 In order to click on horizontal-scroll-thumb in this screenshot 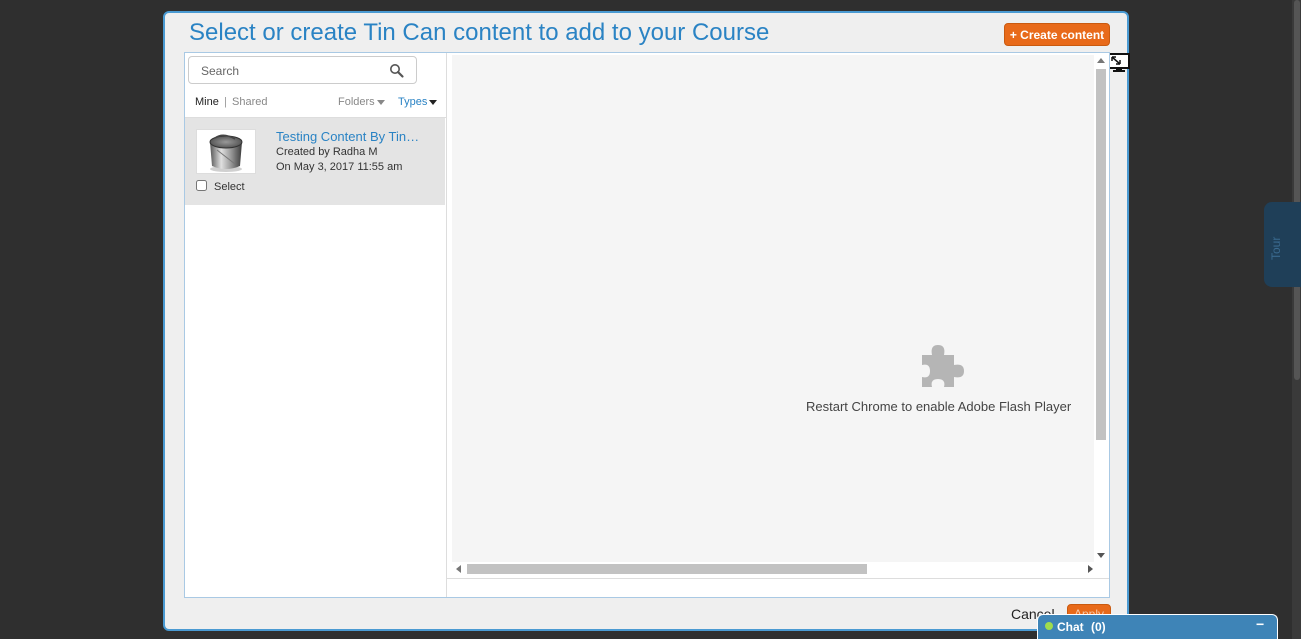, I will do `click(667, 569)`.